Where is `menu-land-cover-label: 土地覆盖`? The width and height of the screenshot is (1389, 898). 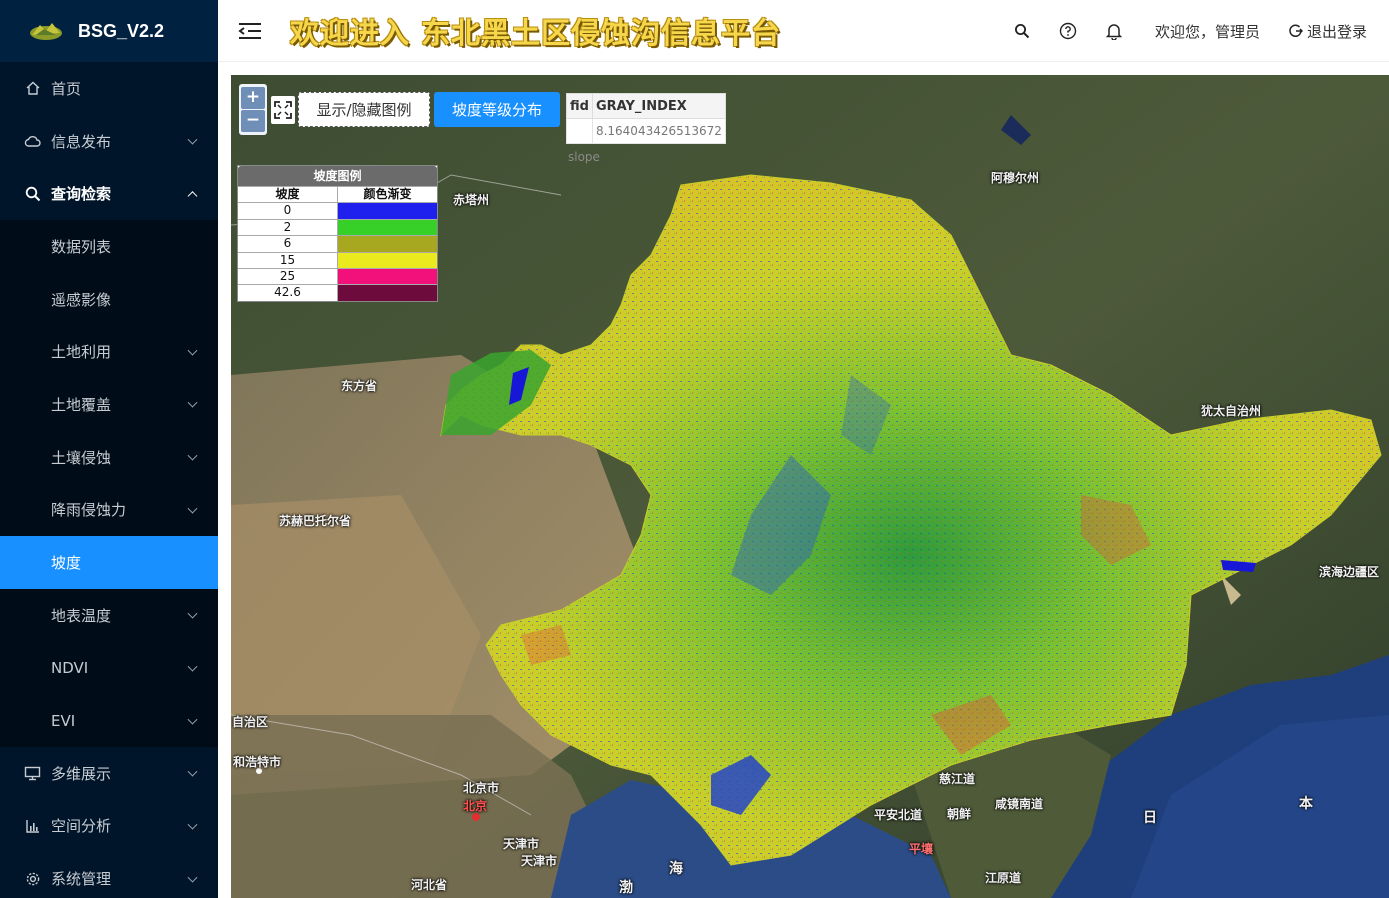 menu-land-cover-label: 土地覆盖 is located at coordinates (81, 404).